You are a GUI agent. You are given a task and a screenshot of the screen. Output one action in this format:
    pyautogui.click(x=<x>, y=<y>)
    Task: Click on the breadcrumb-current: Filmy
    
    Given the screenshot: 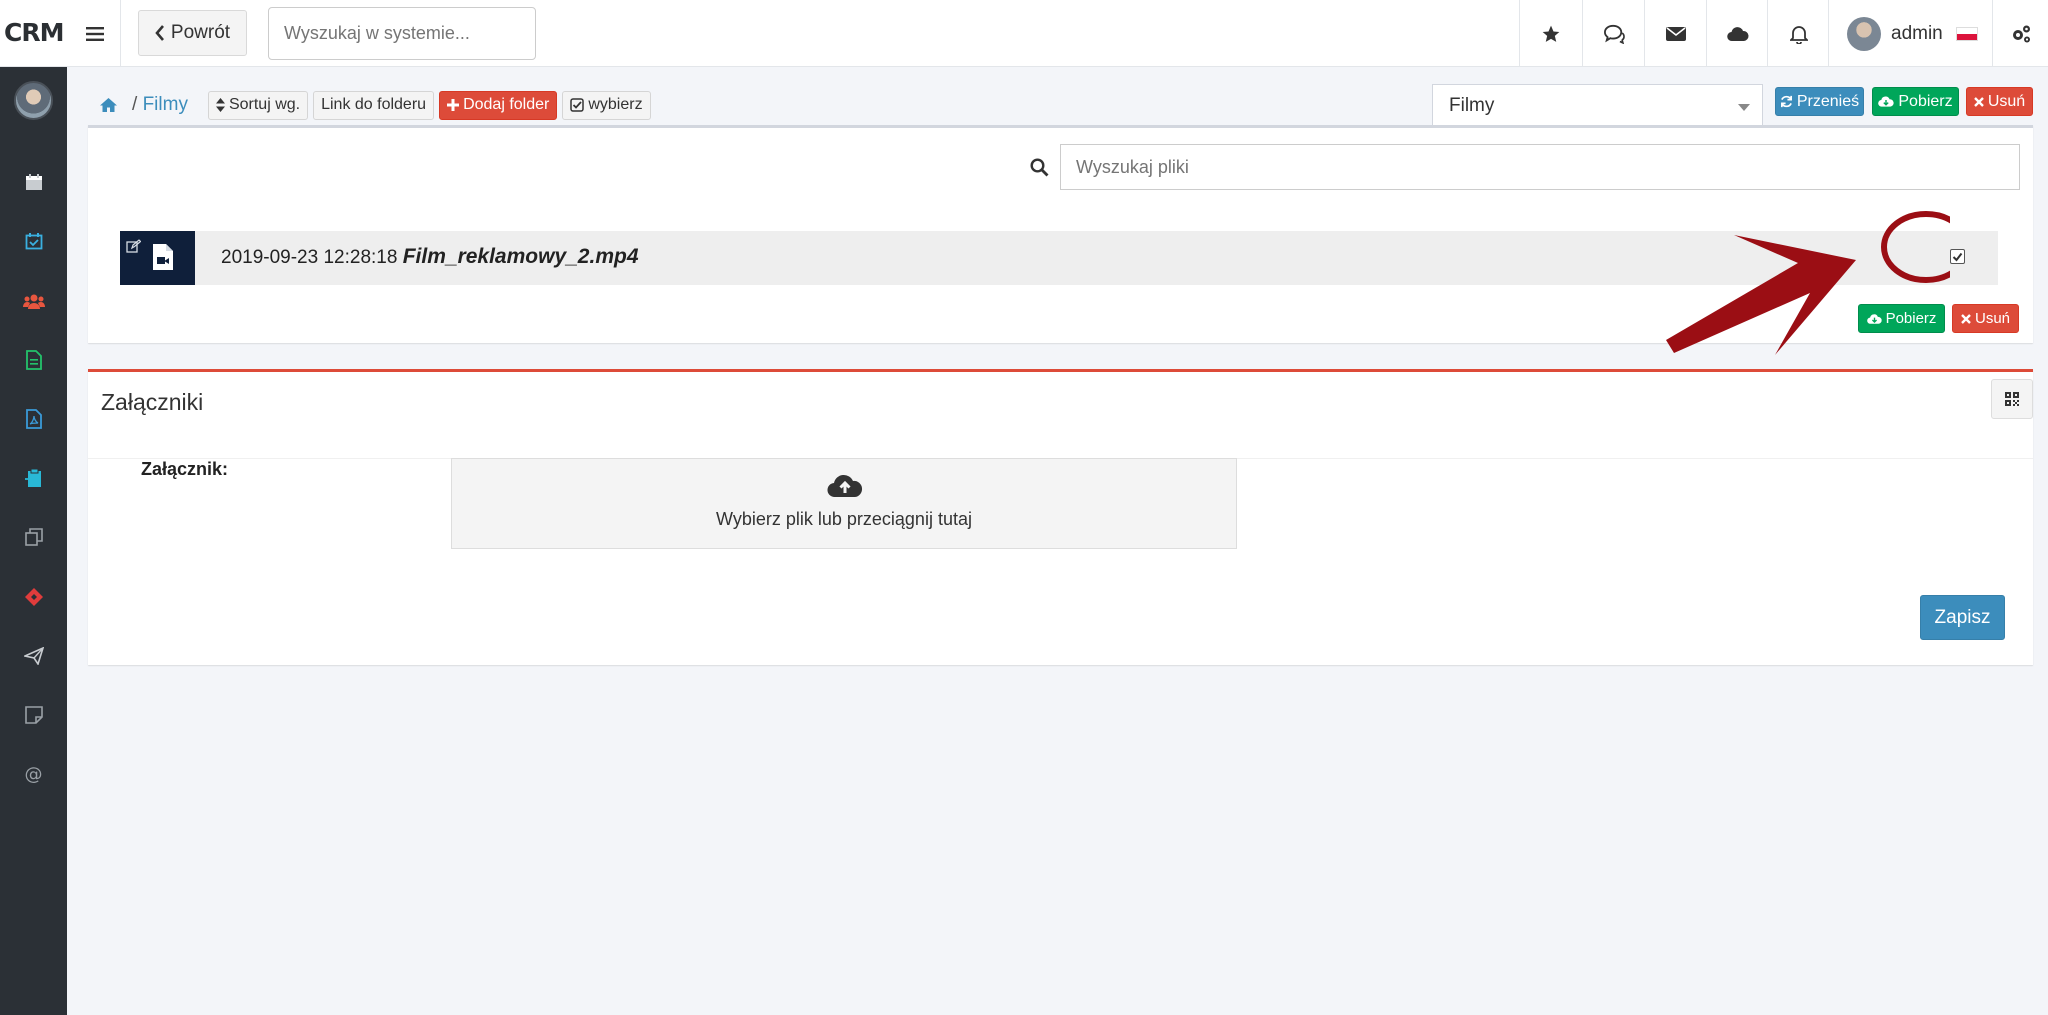 What is the action you would take?
    pyautogui.click(x=165, y=104)
    